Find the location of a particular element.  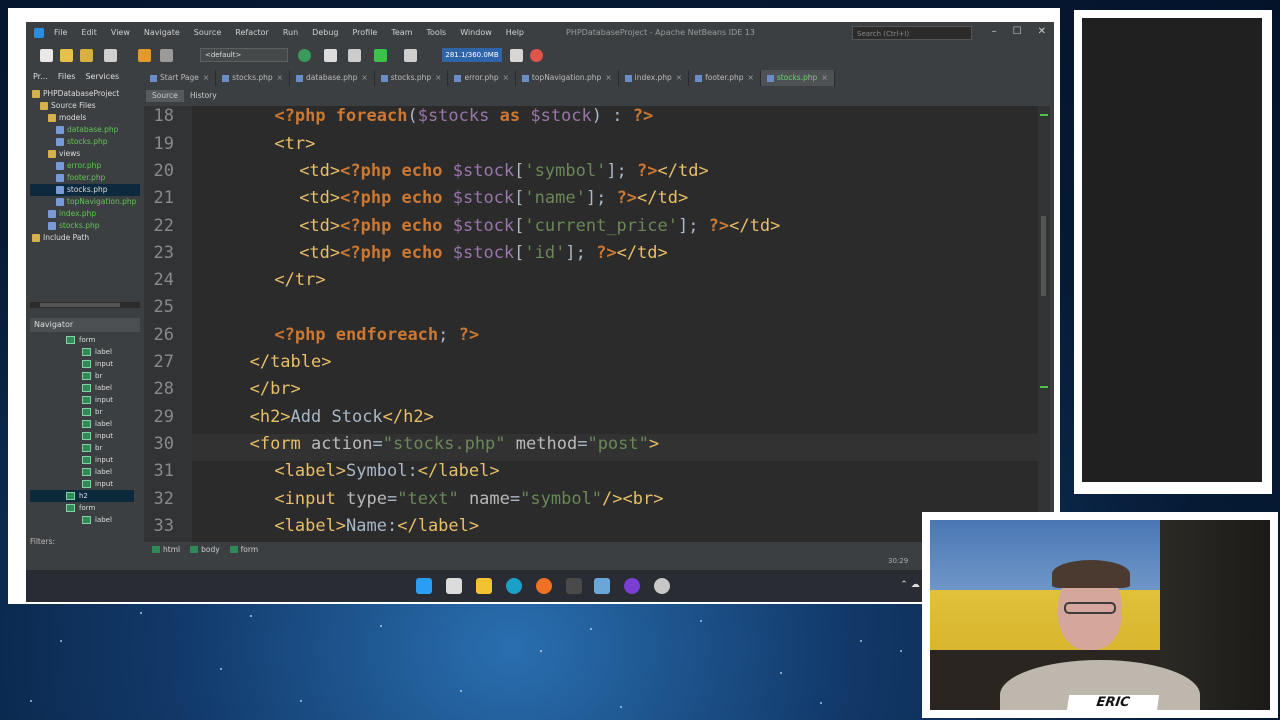

tree-item: footer.php is located at coordinates (85, 178).